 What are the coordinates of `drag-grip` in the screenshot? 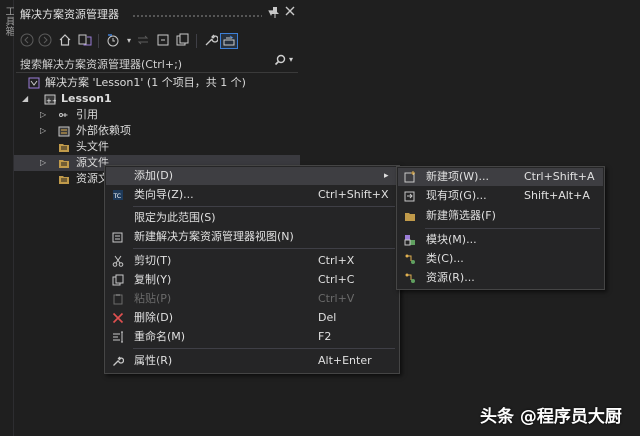 It's located at (197, 16).